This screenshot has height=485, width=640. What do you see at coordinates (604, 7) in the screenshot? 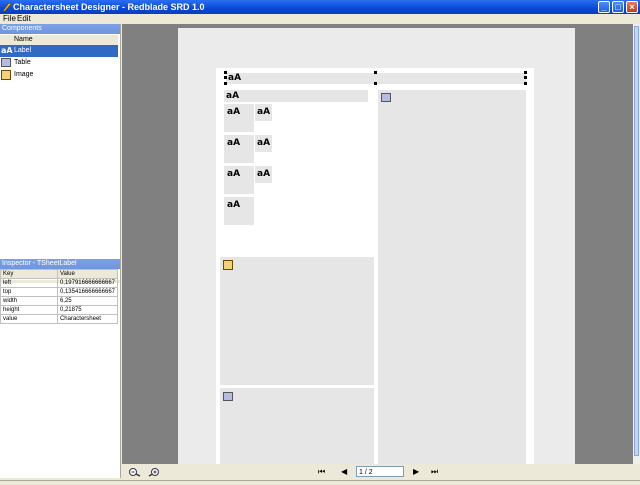
I see `minimize-button: _` at bounding box center [604, 7].